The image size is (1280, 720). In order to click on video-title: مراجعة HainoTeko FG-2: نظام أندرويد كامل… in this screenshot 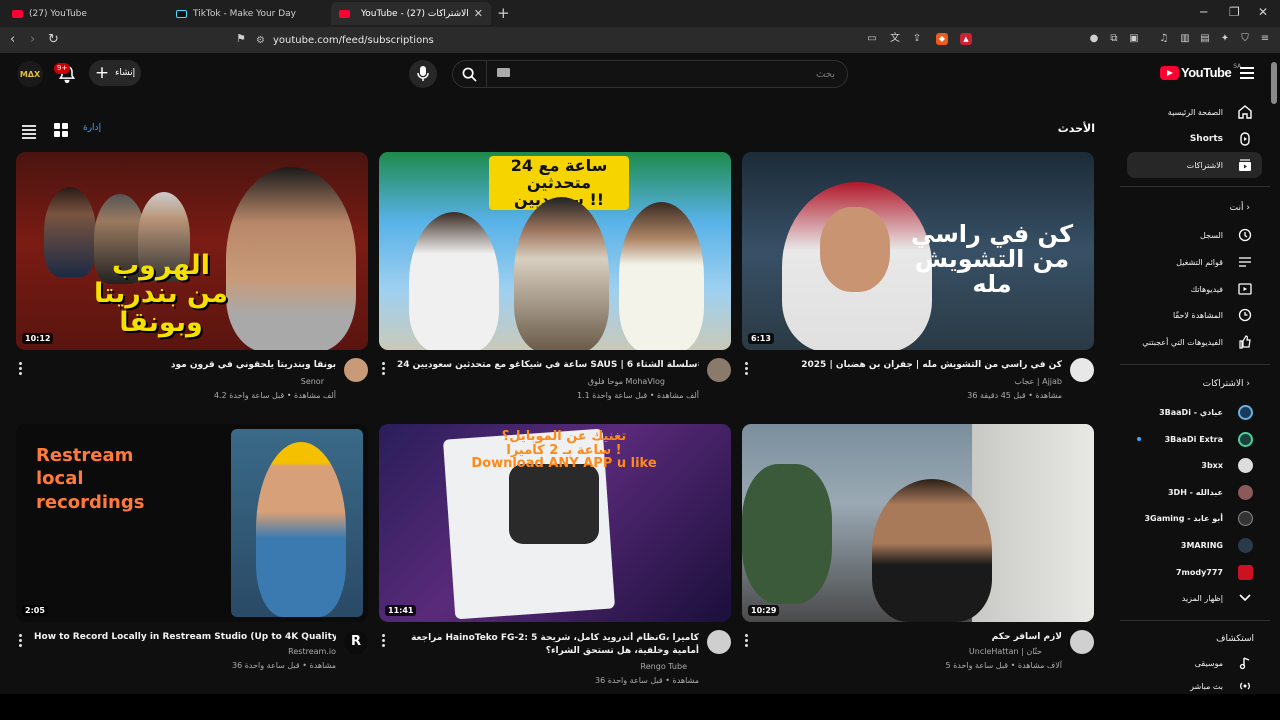, I will do `click(548, 645)`.